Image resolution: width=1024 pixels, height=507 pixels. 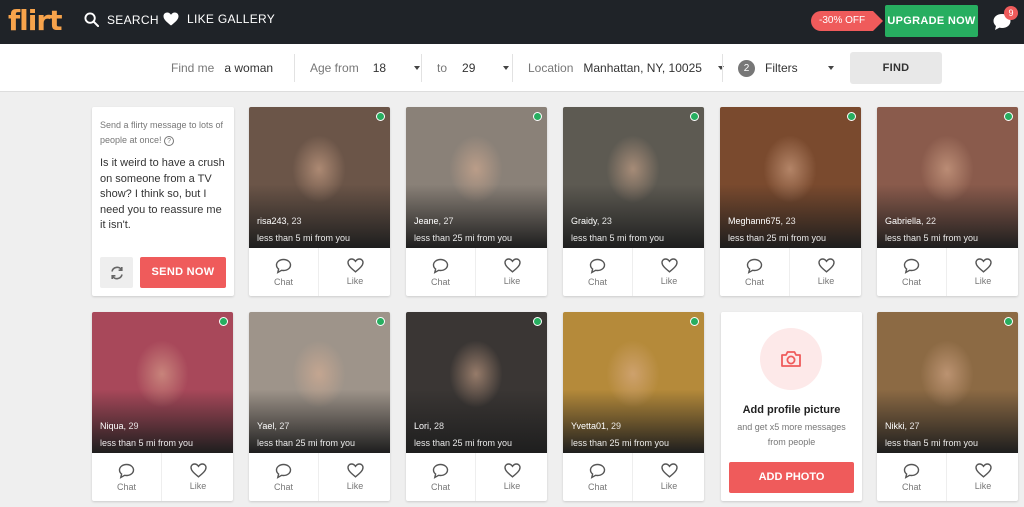 What do you see at coordinates (947, 177) in the screenshot?
I see `profile-photo: Gabriella, 22 less than 5 mi from you` at bounding box center [947, 177].